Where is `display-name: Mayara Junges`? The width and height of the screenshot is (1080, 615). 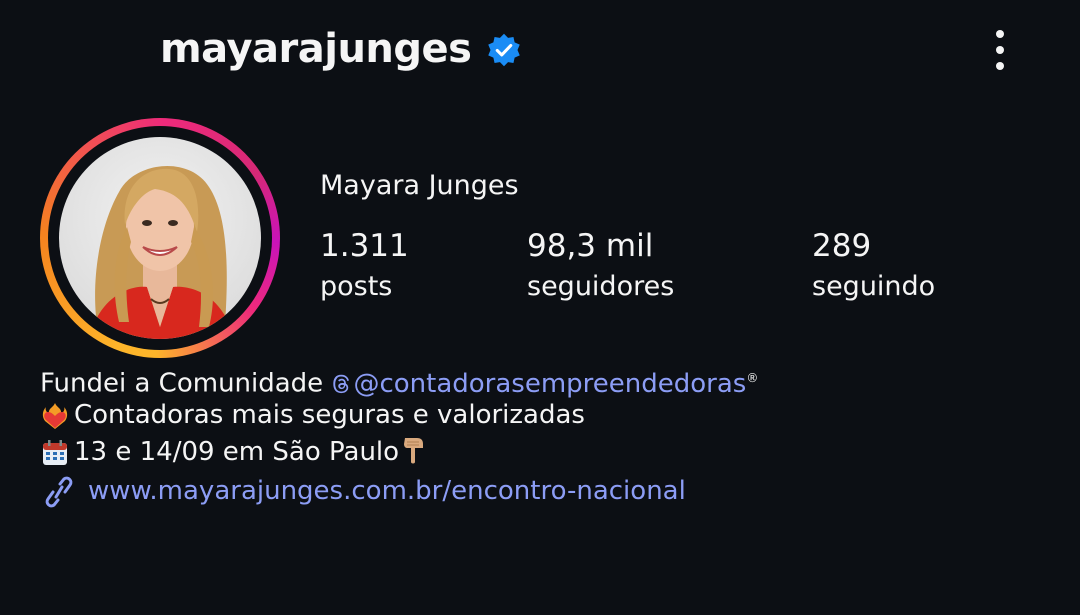
display-name: Mayara Junges is located at coordinates (419, 185).